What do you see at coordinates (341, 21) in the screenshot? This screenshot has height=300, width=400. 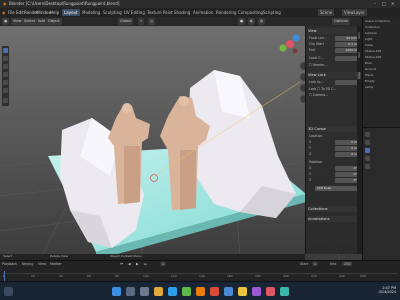 I see `options-menu: Options` at bounding box center [341, 21].